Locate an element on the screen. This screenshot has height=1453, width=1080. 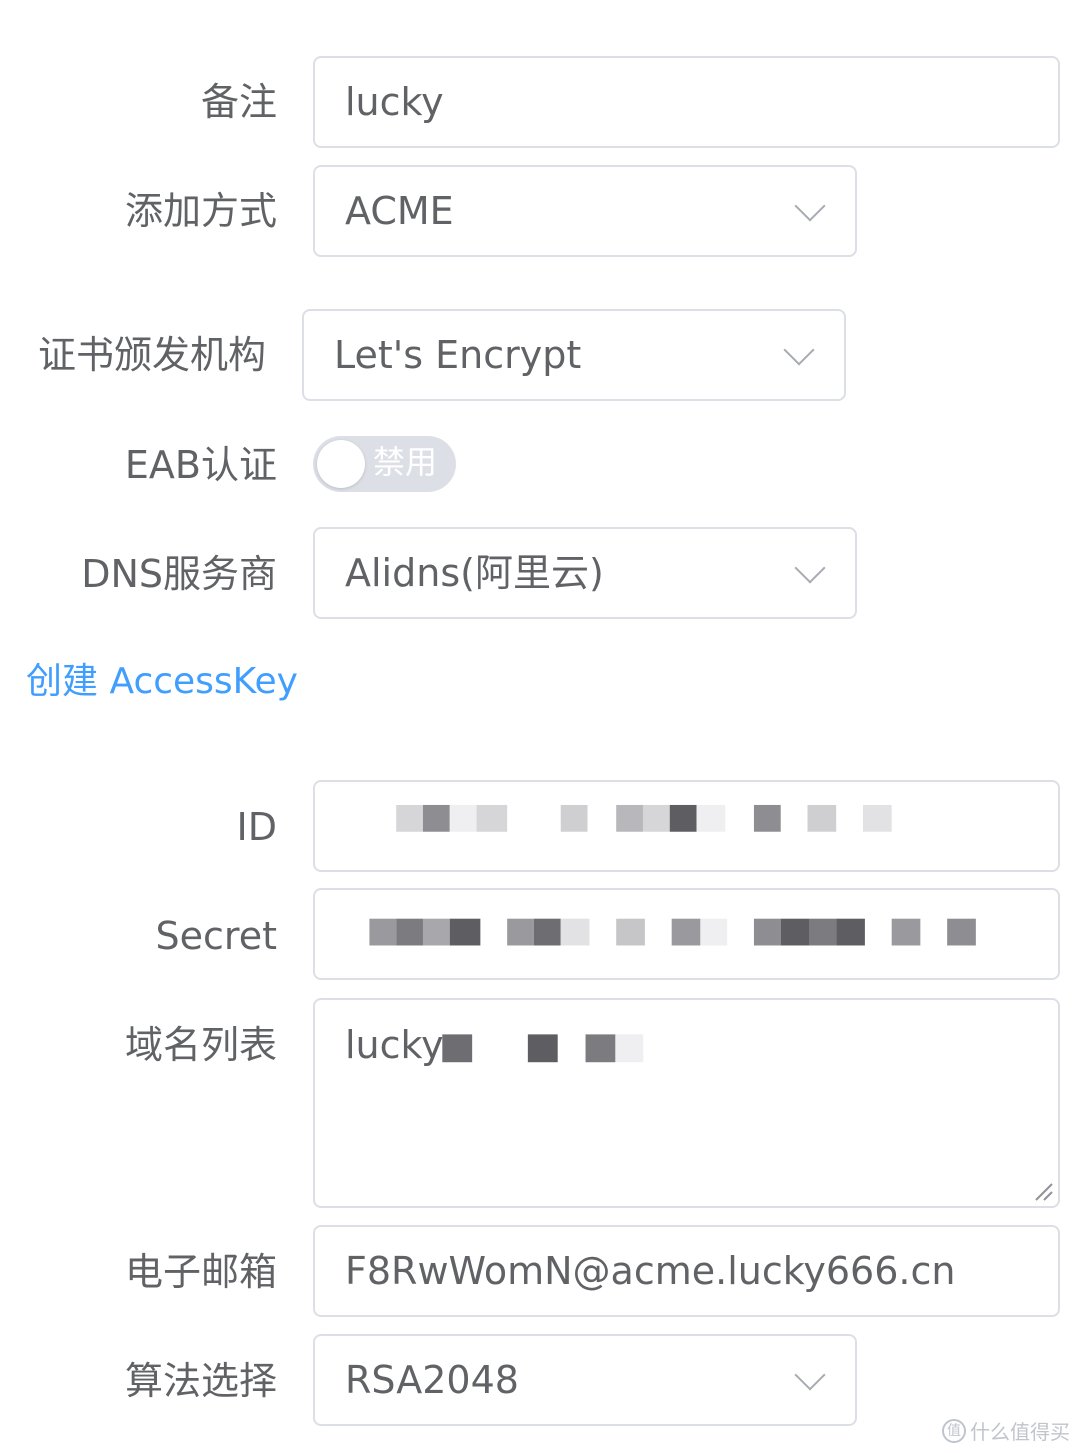
email-input: F8RwWomN@acme.lucky666.cn is located at coordinates (686, 1271).